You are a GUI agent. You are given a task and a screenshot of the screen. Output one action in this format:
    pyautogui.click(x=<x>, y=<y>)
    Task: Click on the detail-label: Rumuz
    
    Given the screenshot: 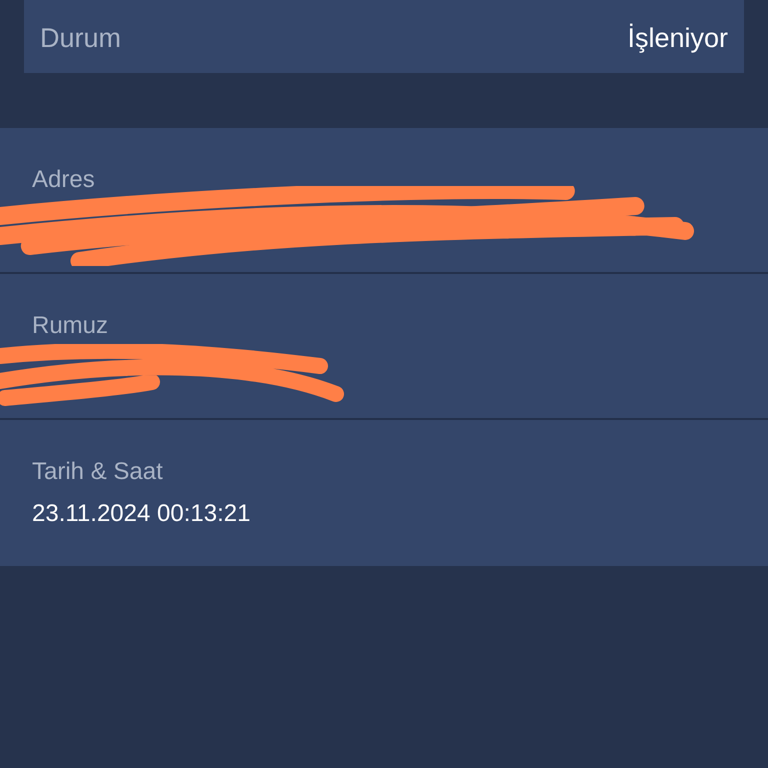 What is the action you would take?
    pyautogui.click(x=71, y=326)
    